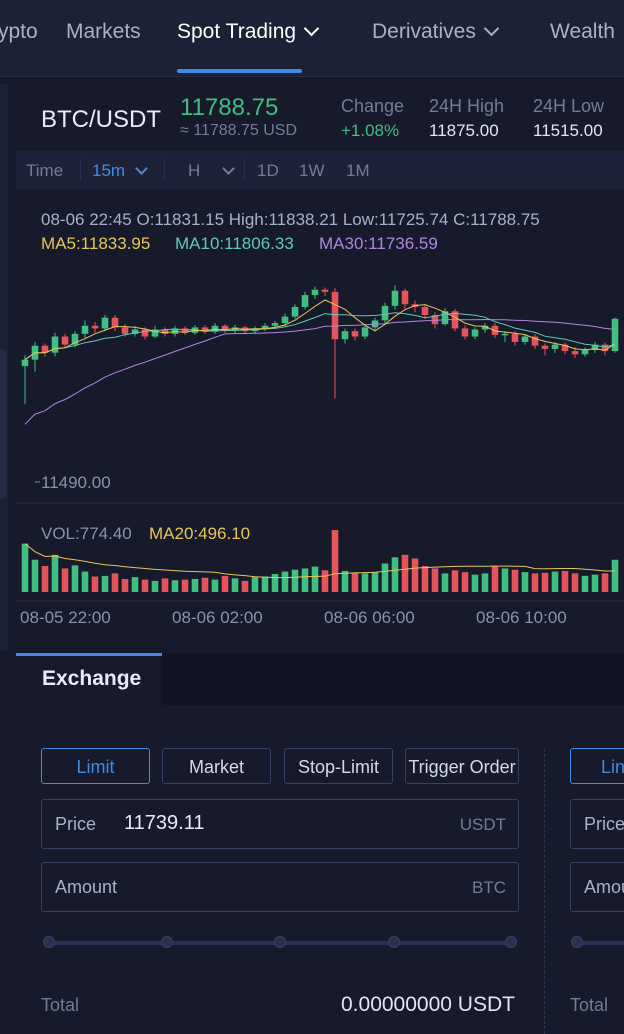  Describe the element at coordinates (569, 106) in the screenshot. I see `low-label: 24H Low` at that location.